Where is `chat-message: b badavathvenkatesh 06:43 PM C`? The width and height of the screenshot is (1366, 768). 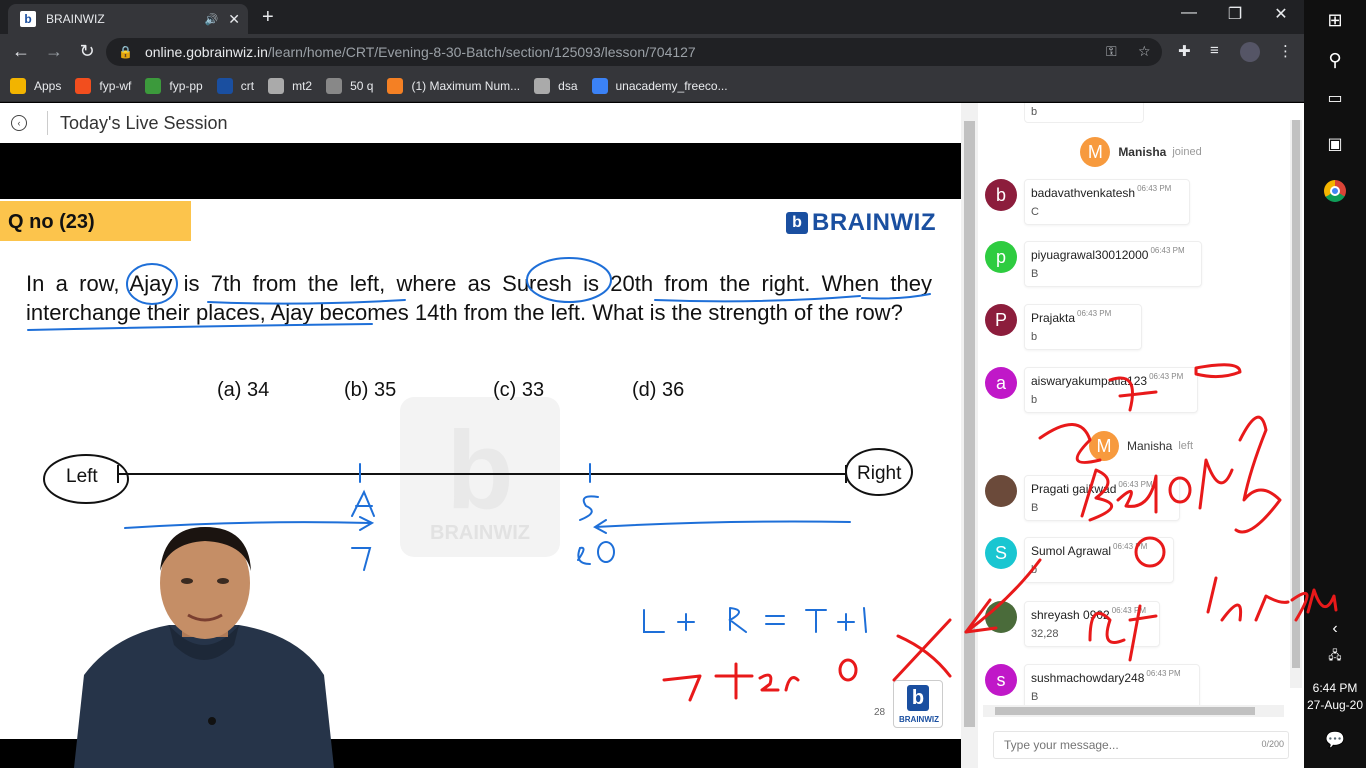 chat-message: b badavathvenkatesh 06:43 PM C is located at coordinates (1141, 209).